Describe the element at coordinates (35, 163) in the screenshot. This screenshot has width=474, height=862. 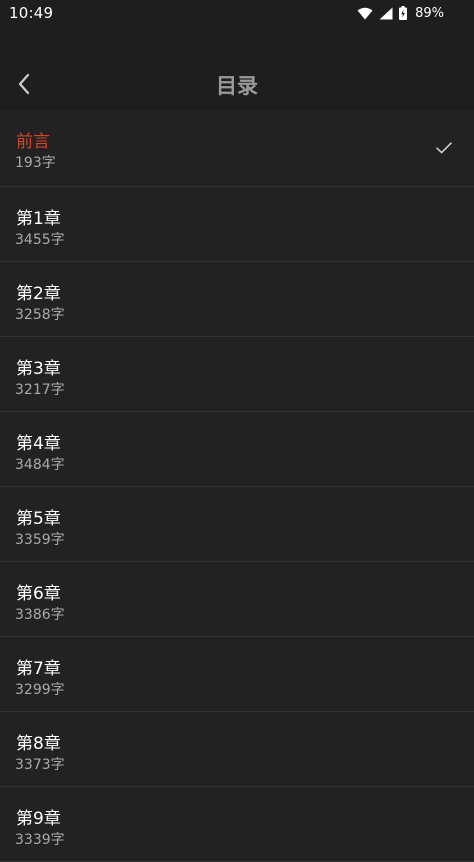
I see `chapter-word-count: 193字` at that location.